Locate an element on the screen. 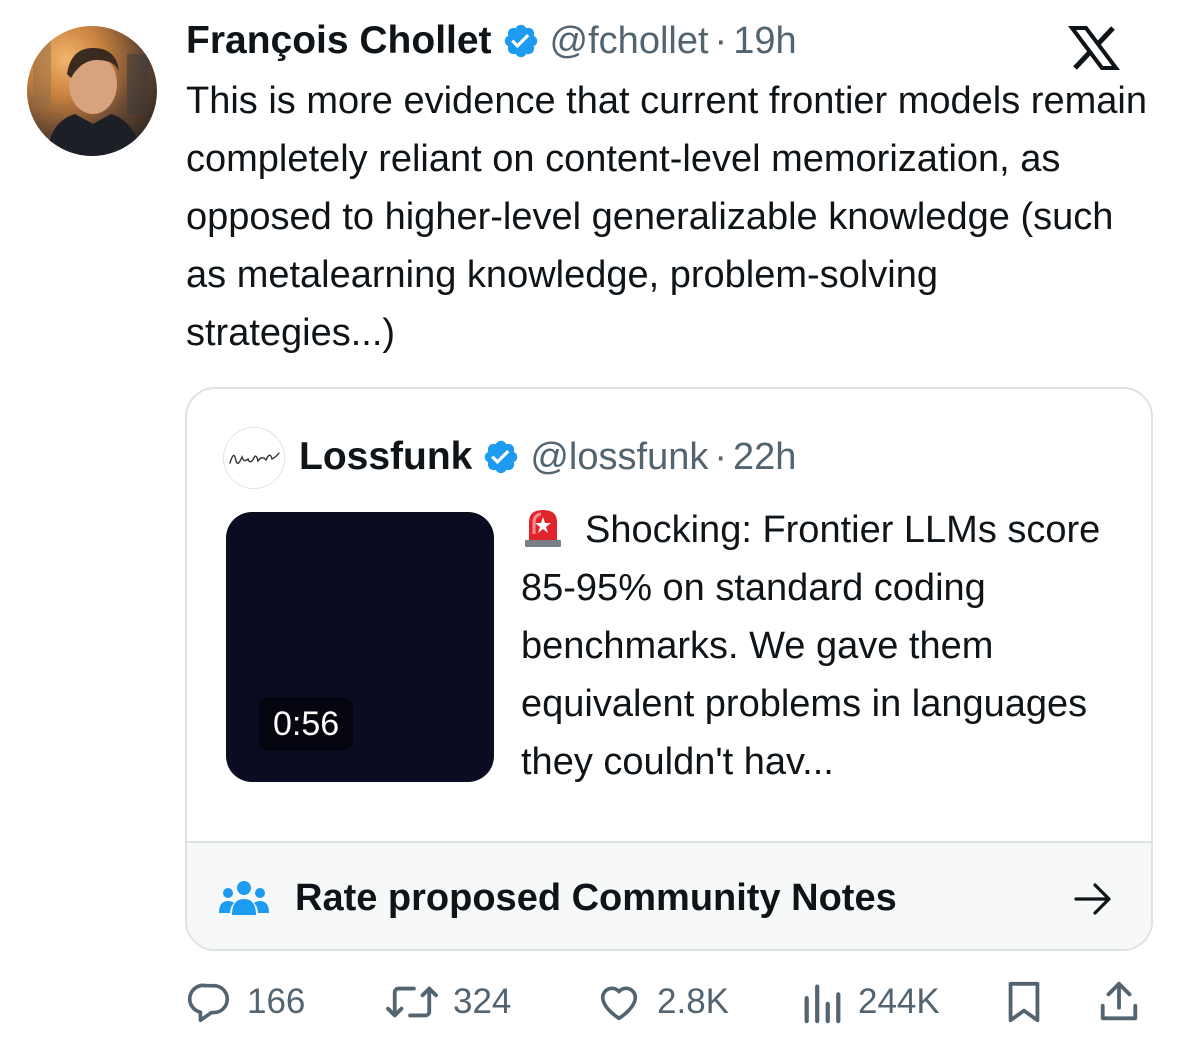 The height and width of the screenshot is (1062, 1179). reply-icon is located at coordinates (208, 1003).